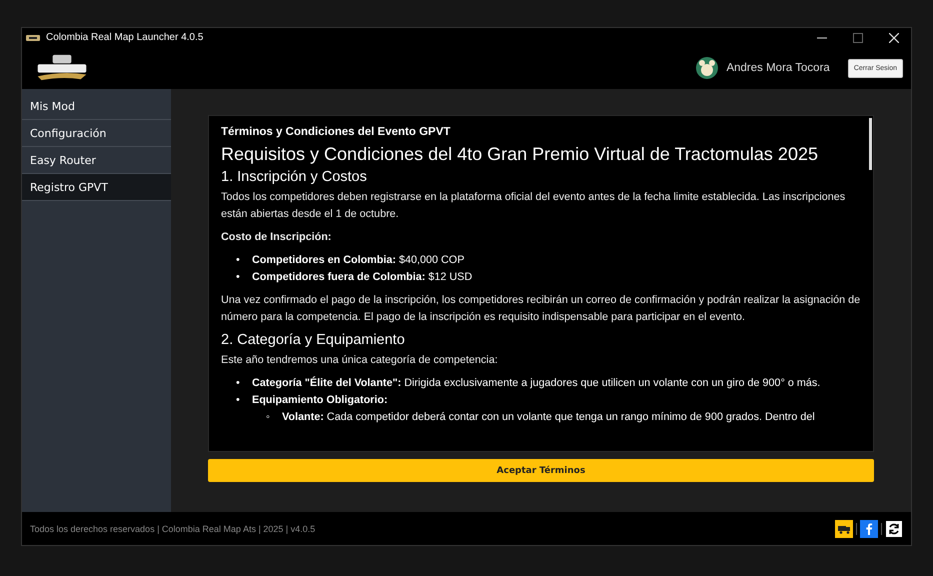 This screenshot has height=576, width=933. What do you see at coordinates (320, 400) in the screenshot?
I see `list-item: Equipamiento Obligatorio:` at bounding box center [320, 400].